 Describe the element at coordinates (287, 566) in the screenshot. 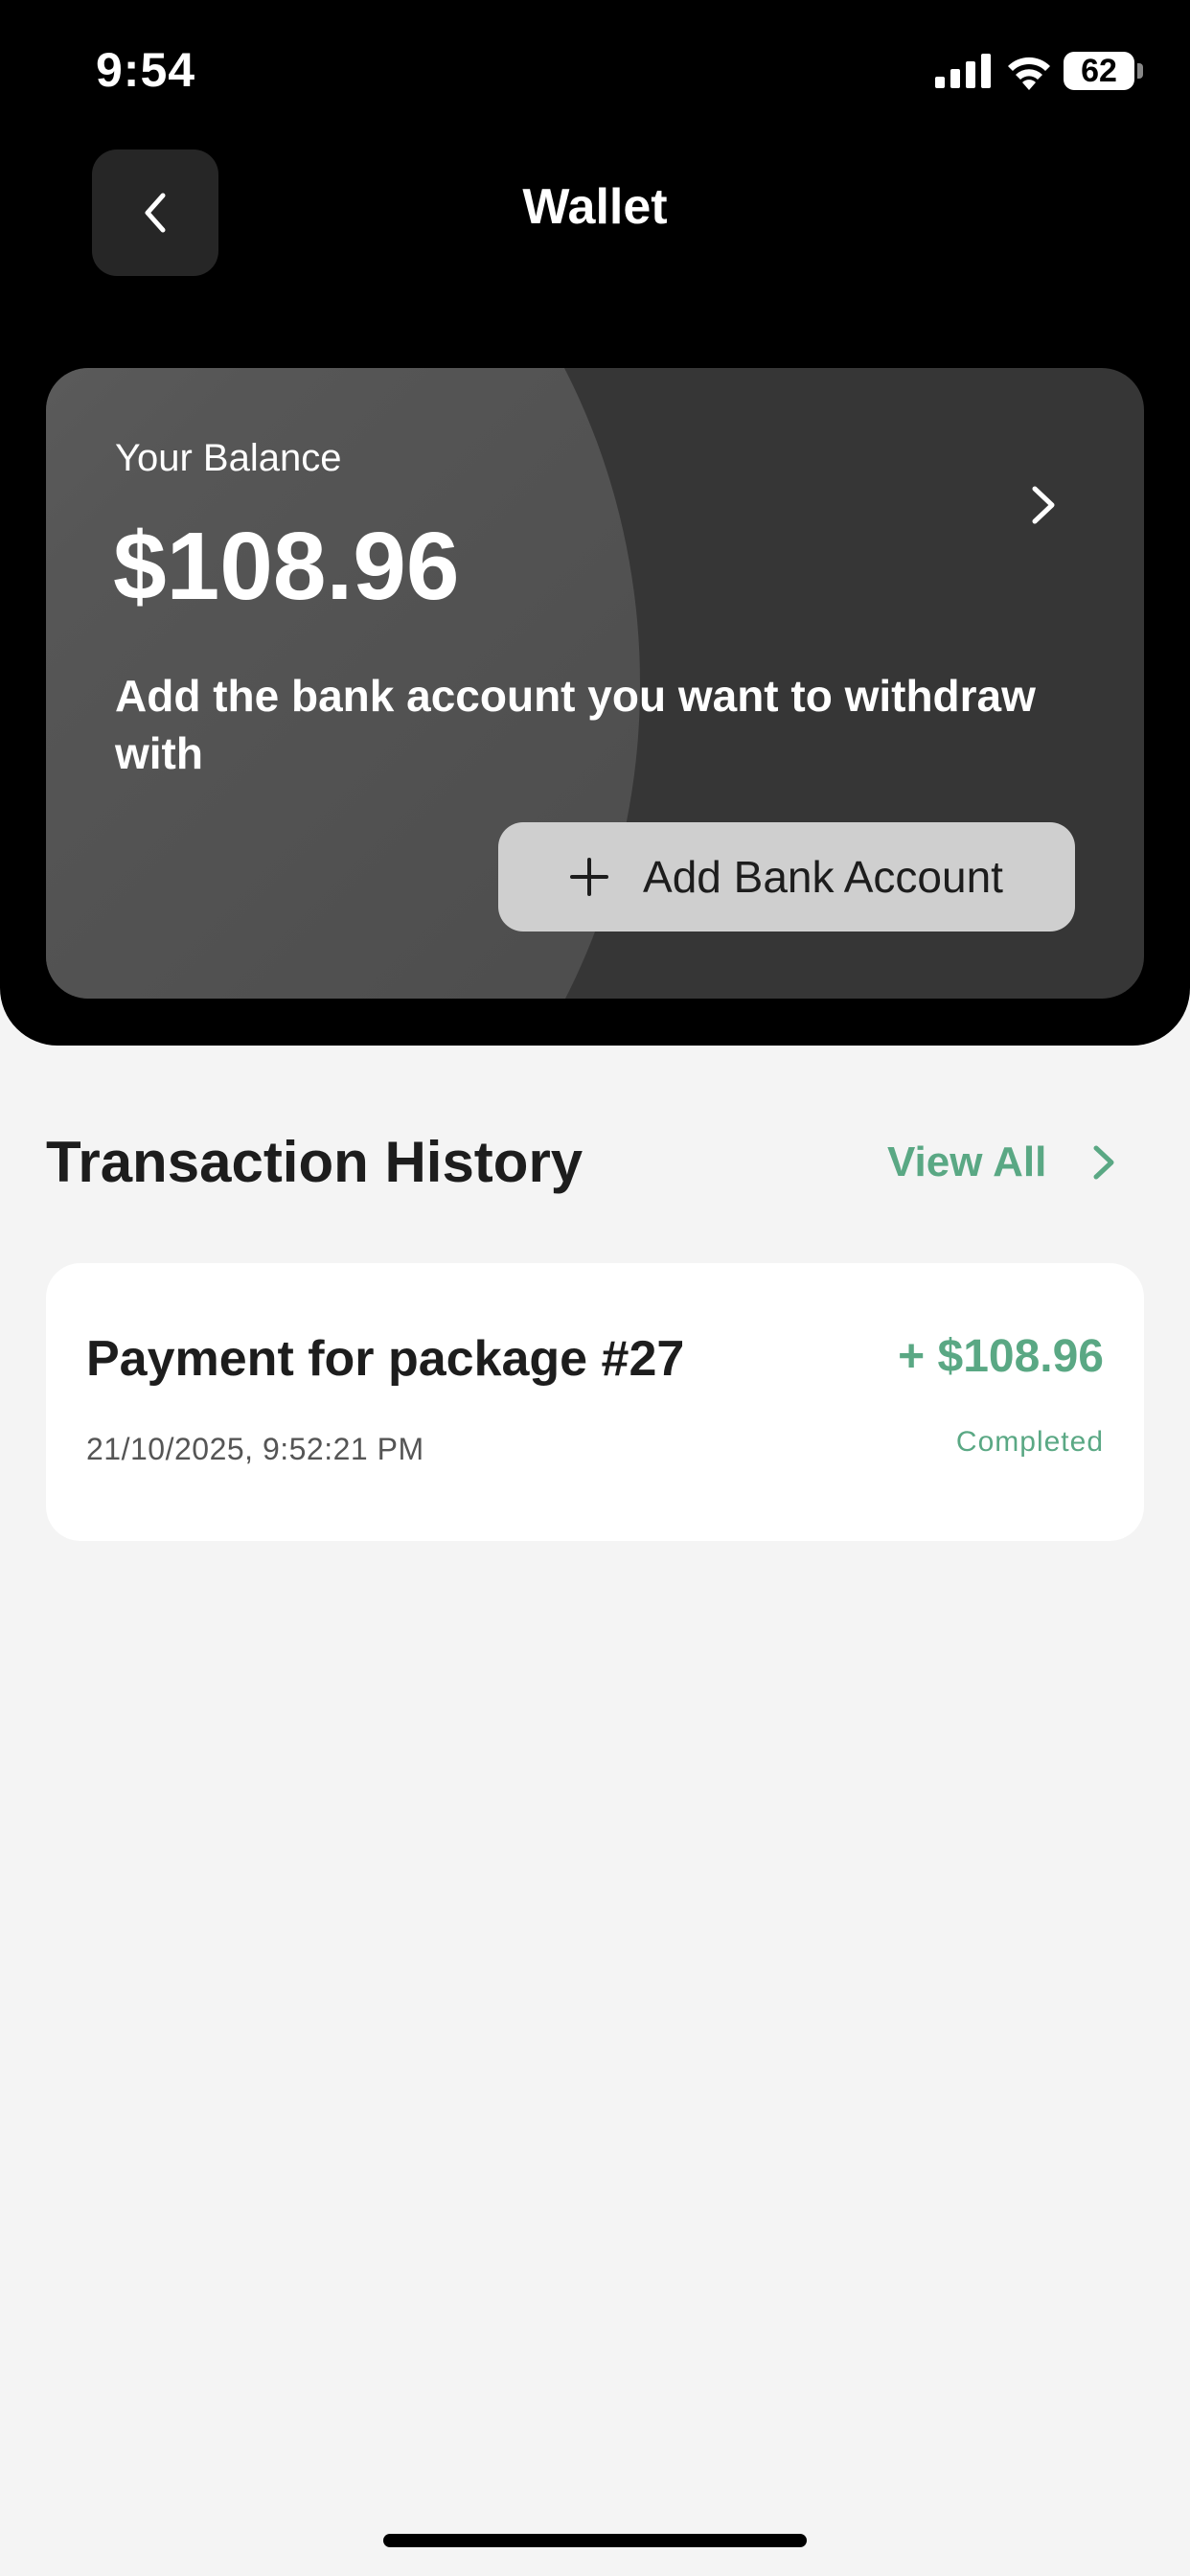

I see `balance-amount: $108.96` at that location.